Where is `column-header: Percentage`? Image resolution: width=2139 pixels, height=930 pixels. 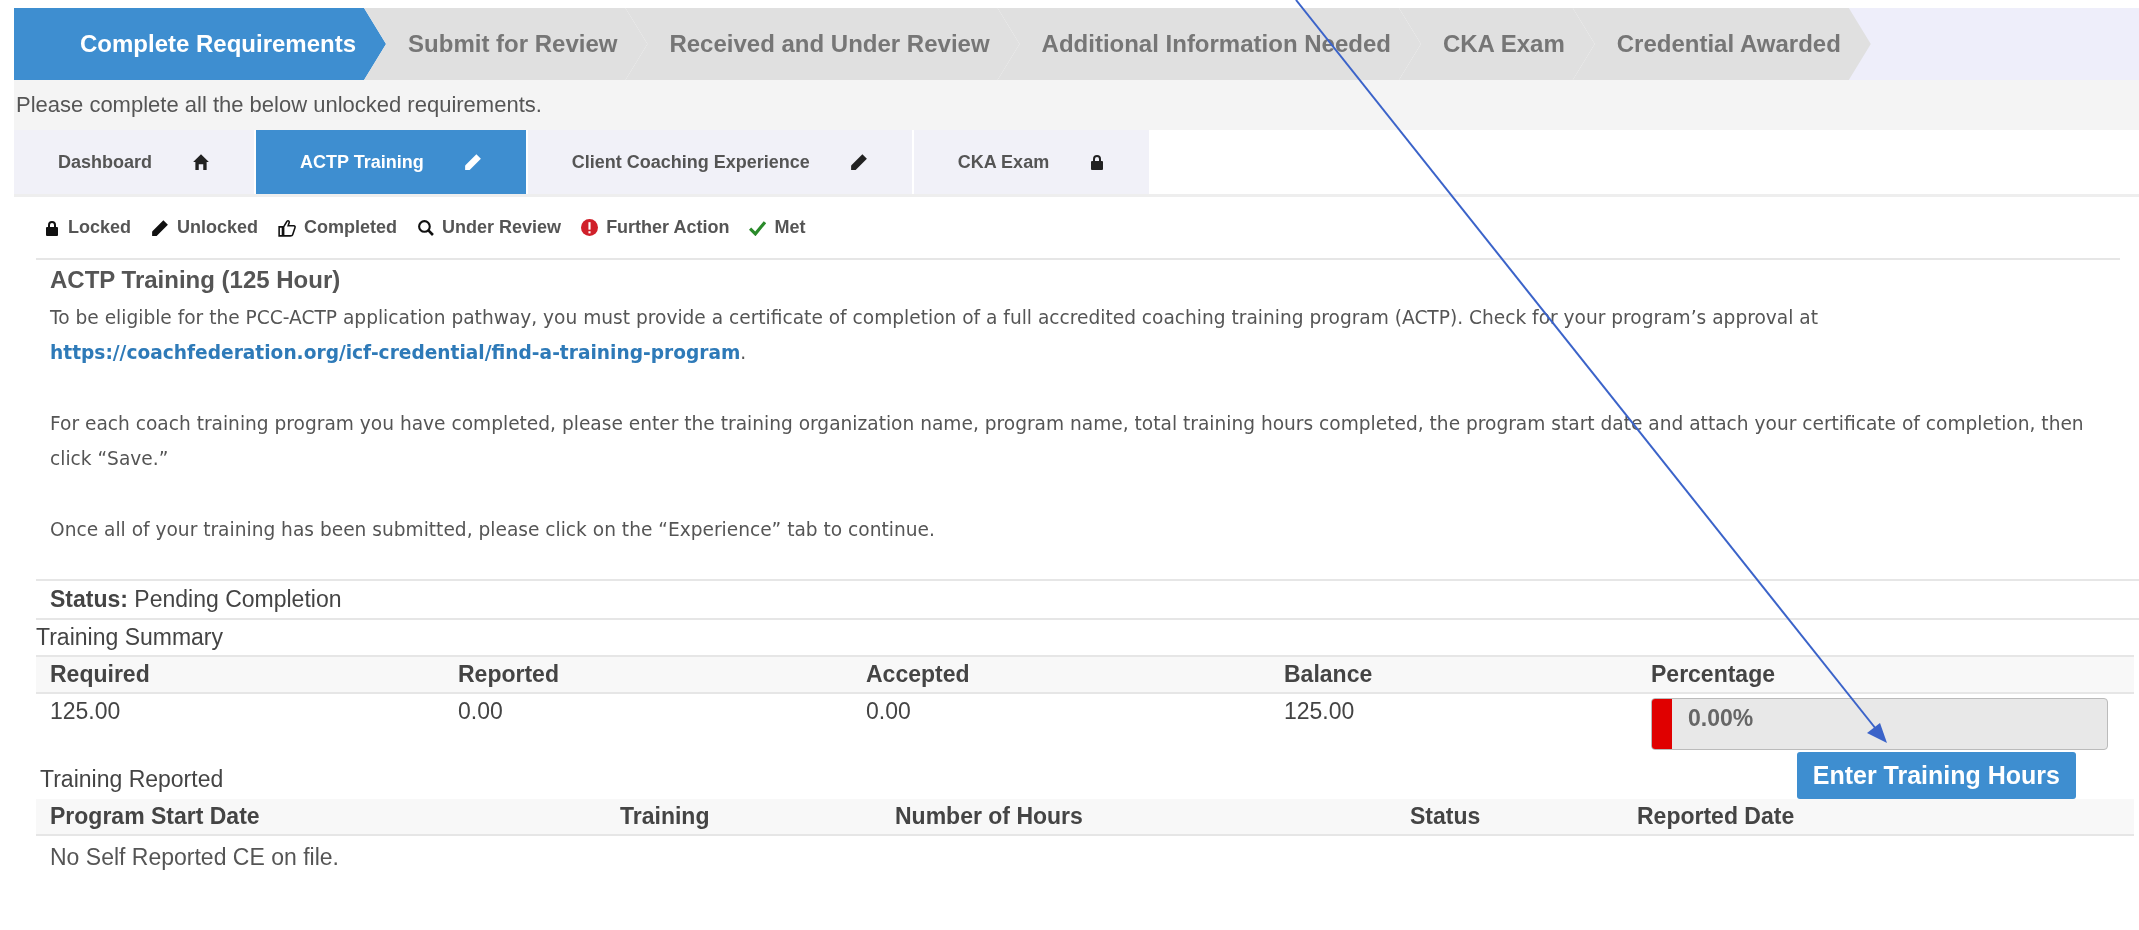
column-header: Percentage is located at coordinates (1713, 674).